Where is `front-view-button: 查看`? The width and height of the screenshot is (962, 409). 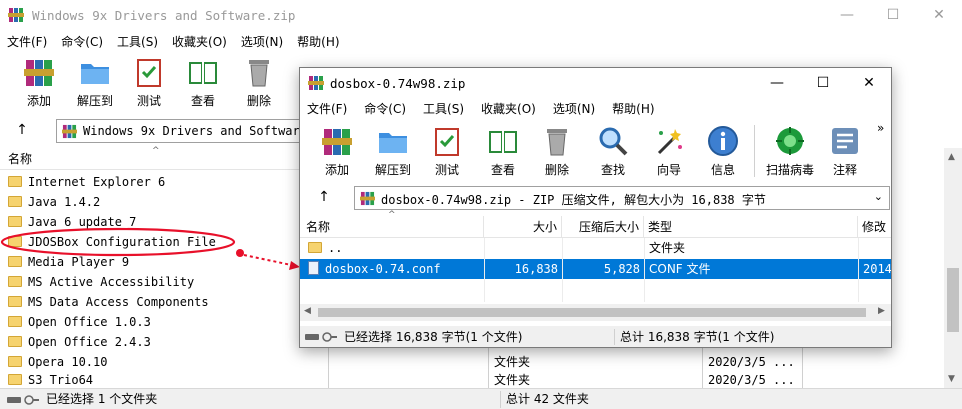
front-view-button: 查看 is located at coordinates (503, 152).